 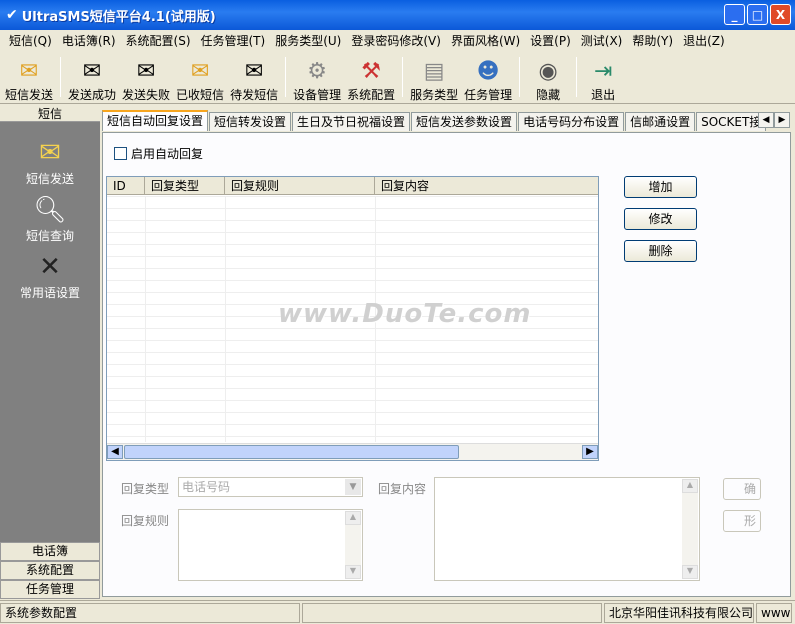 What do you see at coordinates (397, 15) in the screenshot?
I see `title-bar: ✔ UltraSMS短信平台4.1(试用版) _ □ X` at bounding box center [397, 15].